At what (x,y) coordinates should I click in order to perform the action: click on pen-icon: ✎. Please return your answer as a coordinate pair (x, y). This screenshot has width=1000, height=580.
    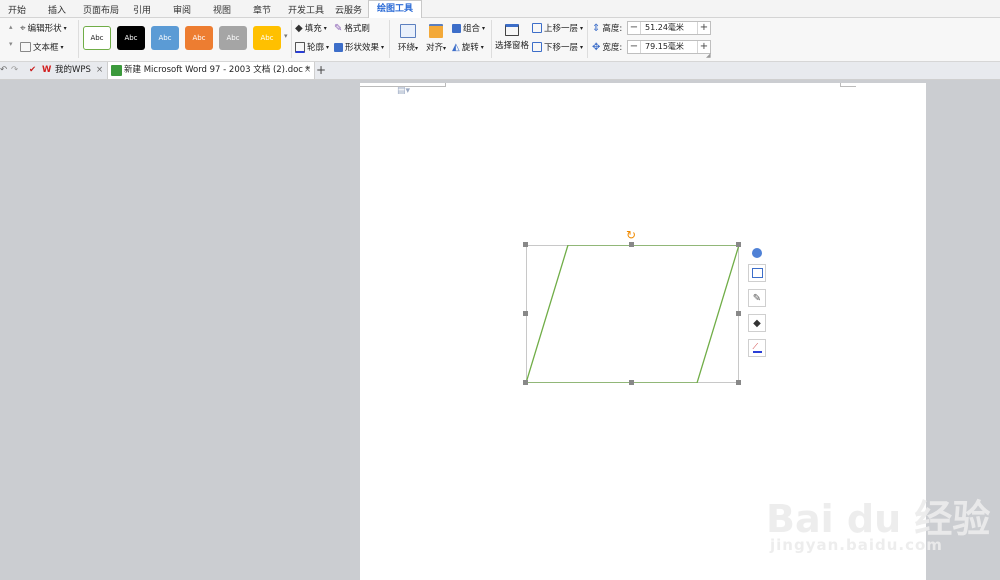
    Looking at the image, I should click on (757, 298).